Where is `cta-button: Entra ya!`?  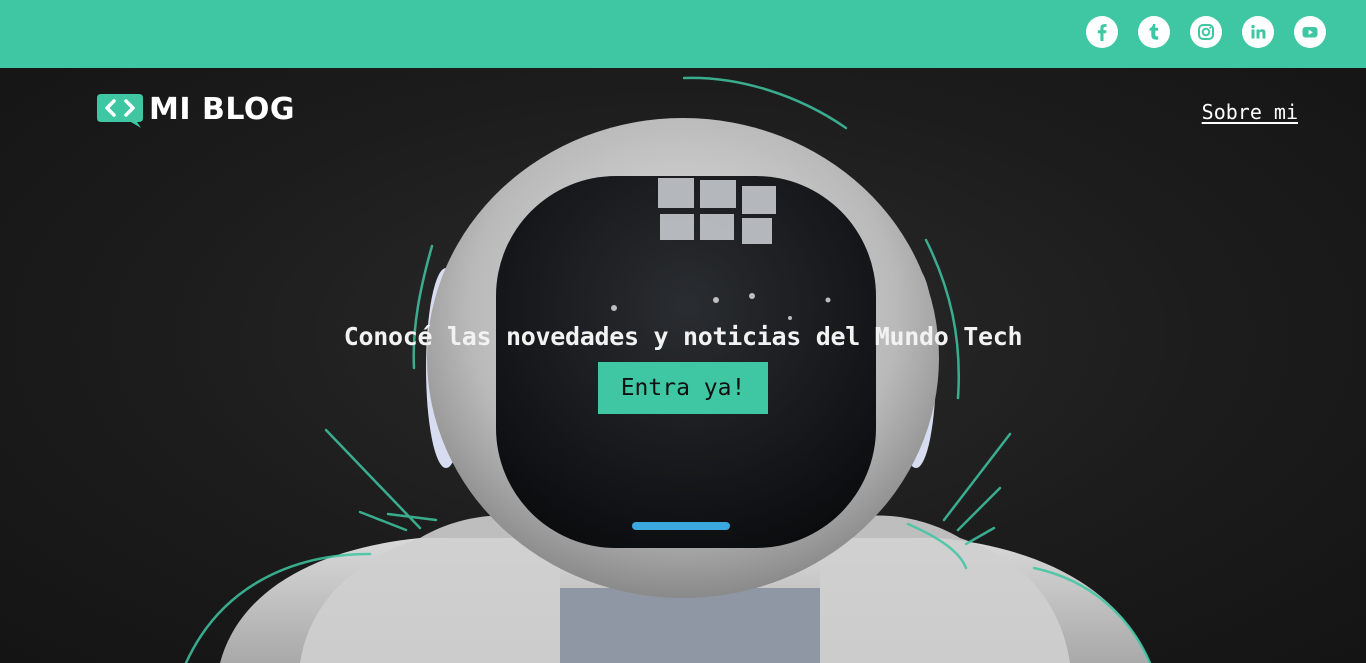 cta-button: Entra ya! is located at coordinates (683, 388).